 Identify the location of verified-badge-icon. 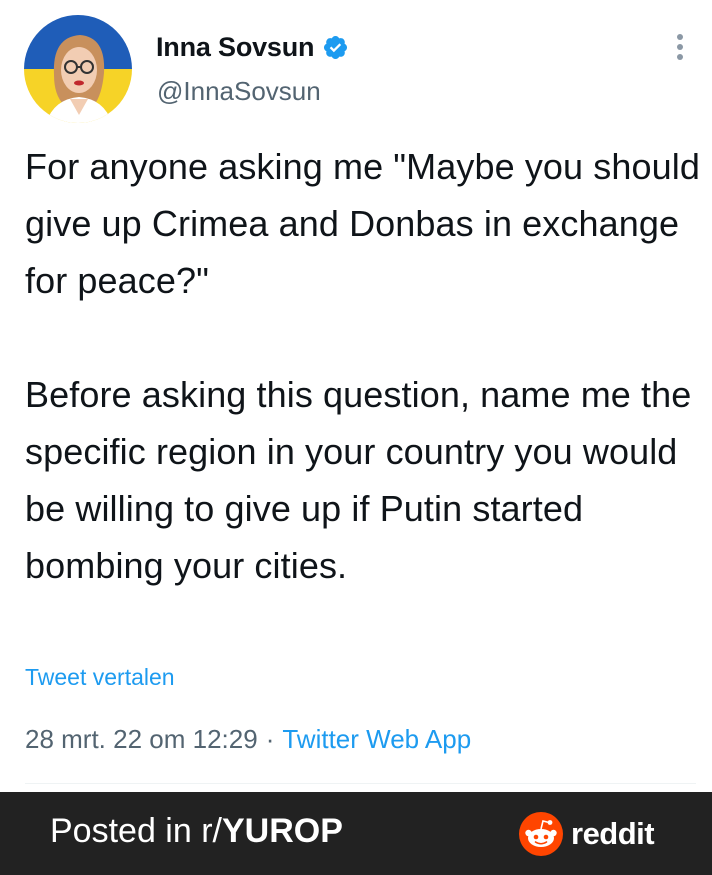
(336, 47).